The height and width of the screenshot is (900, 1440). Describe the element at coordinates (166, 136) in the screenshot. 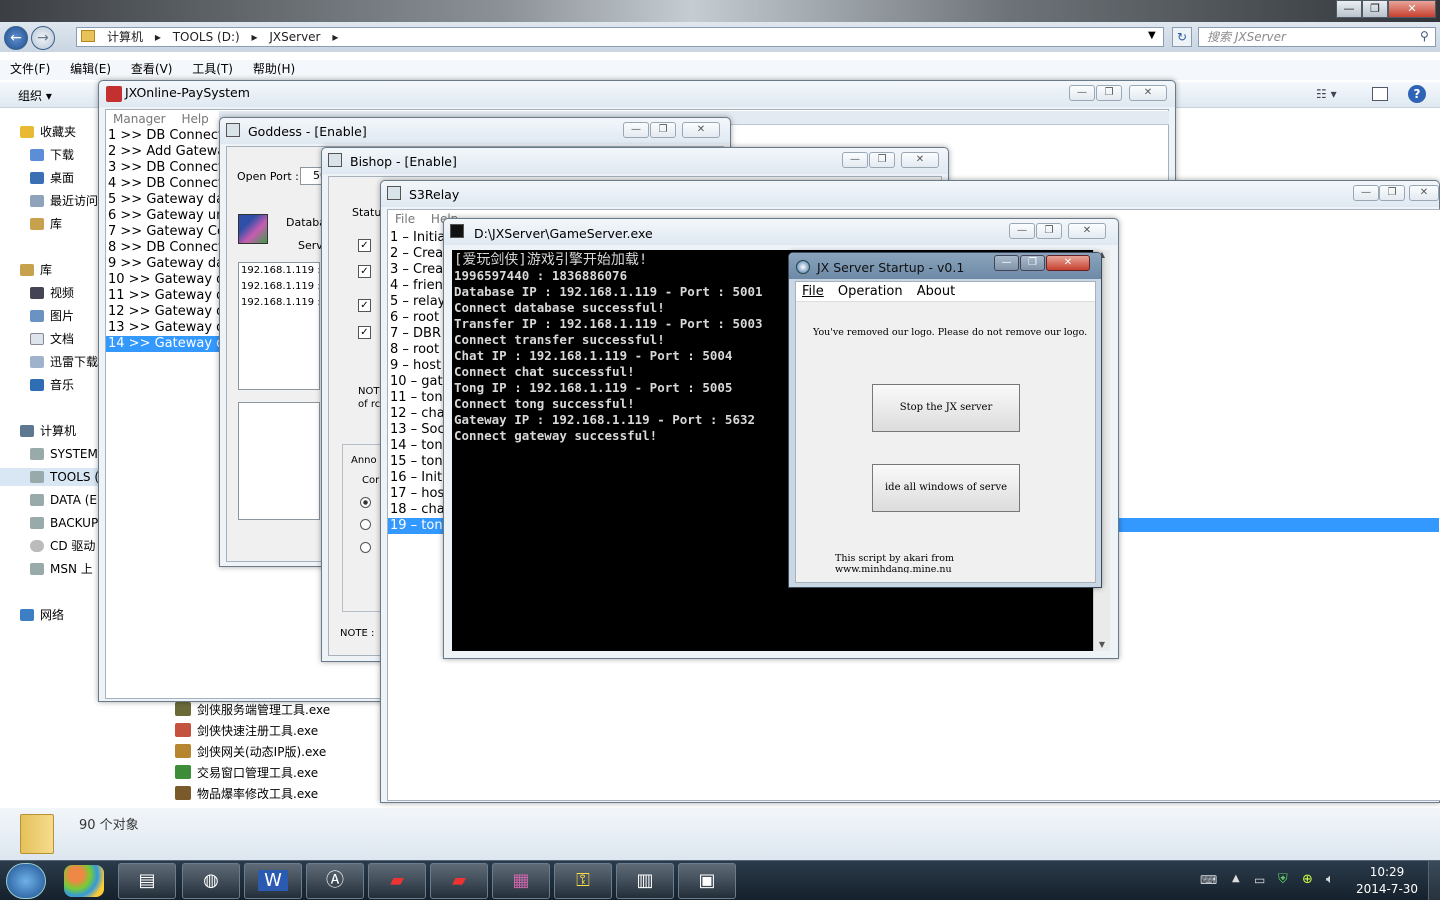

I see `list-item: 1 >> DB Connect` at that location.